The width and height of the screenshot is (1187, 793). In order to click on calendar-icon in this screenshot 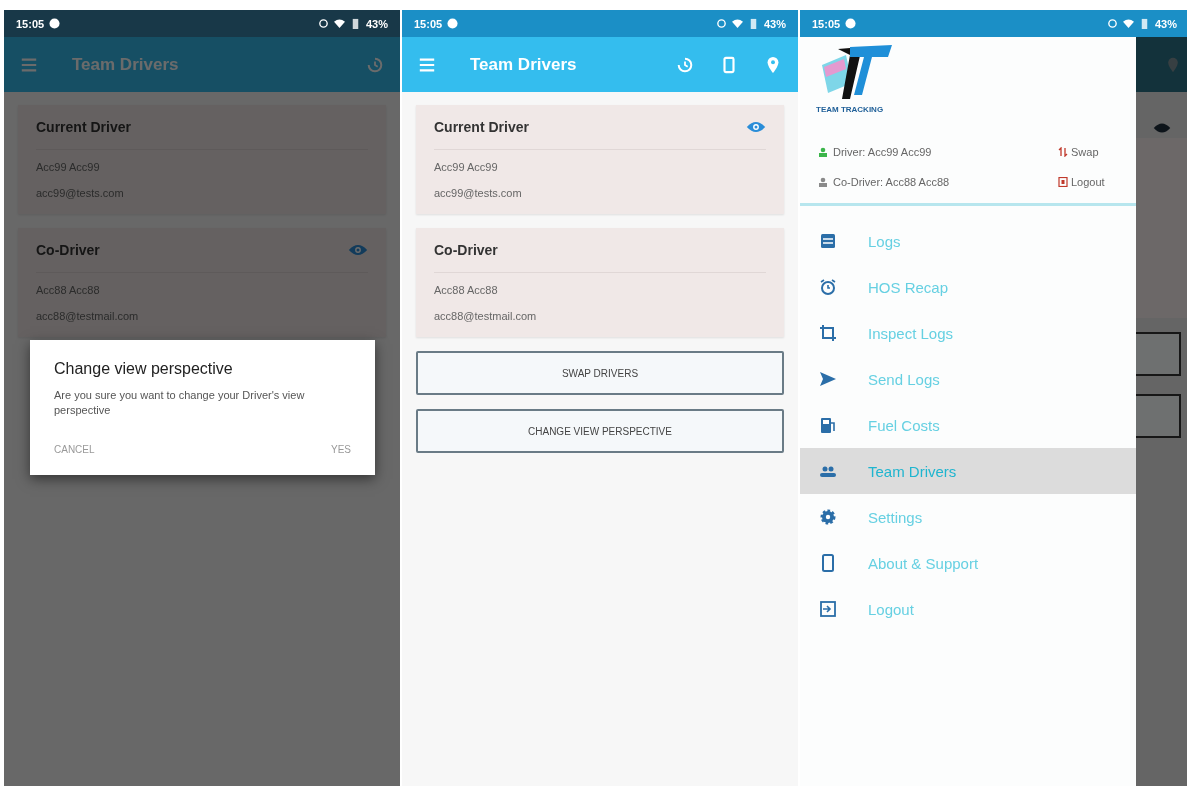, I will do `click(828, 241)`.